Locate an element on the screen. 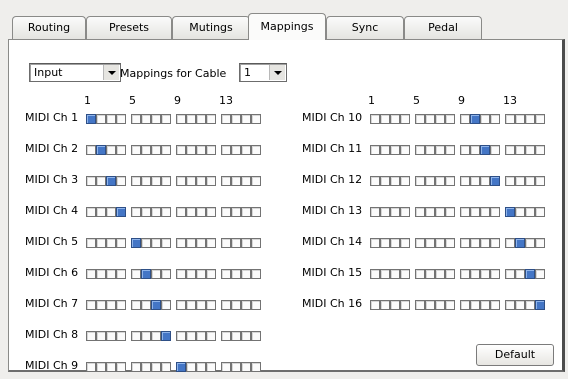 The height and width of the screenshot is (379, 568). tab-sync: Sync is located at coordinates (365, 28).